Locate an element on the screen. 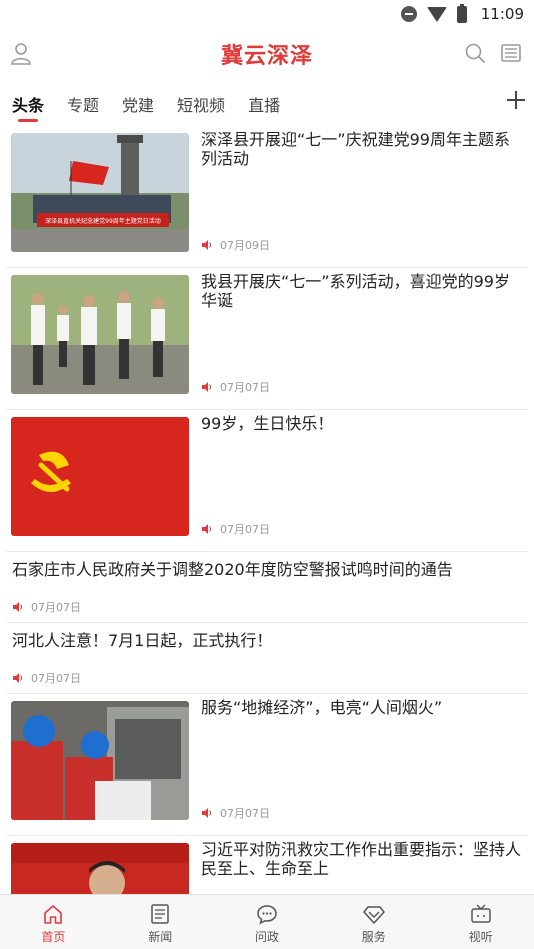  news-title: 我县开展庆“七一”系列活动，喜迎党的99岁华诞 is located at coordinates (355, 291).